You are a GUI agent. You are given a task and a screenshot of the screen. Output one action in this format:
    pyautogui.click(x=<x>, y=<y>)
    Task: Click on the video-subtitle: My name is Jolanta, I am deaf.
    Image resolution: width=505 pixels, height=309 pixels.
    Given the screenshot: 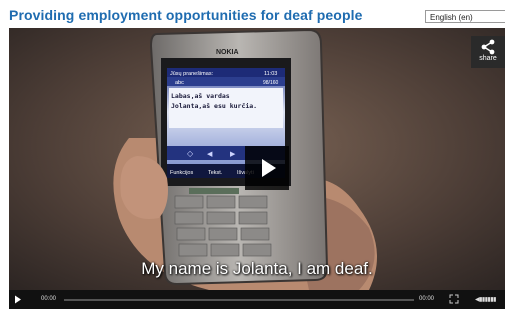 What is the action you would take?
    pyautogui.click(x=257, y=268)
    